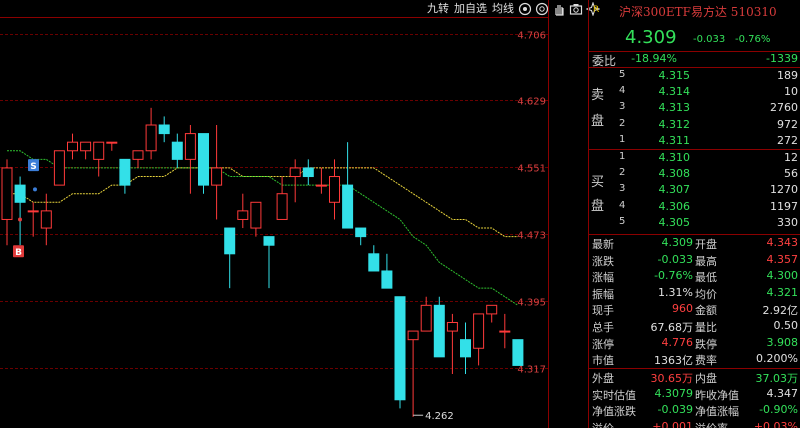 This screenshot has height=428, width=800. Describe the element at coordinates (674, 190) in the screenshot. I see `bids-price: 4.307` at that location.